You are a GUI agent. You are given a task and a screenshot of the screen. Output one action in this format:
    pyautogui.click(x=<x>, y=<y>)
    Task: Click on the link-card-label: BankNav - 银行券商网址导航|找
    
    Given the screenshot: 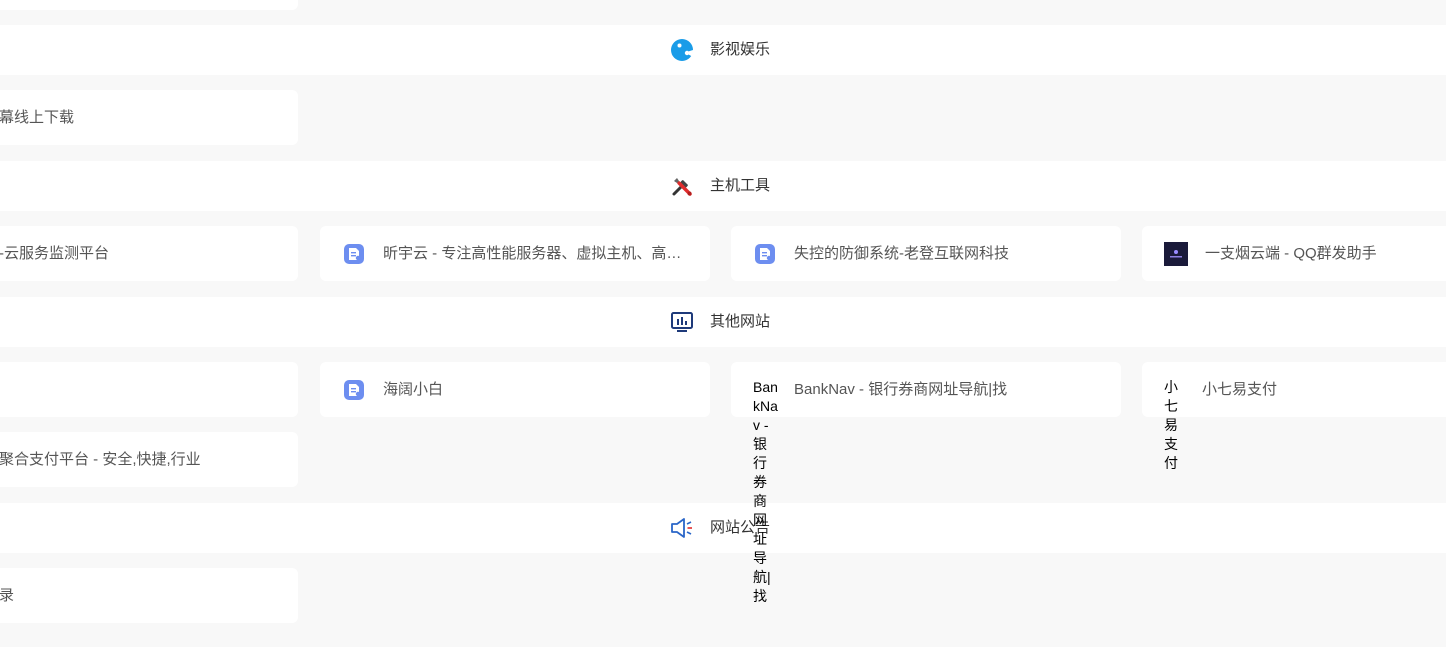 What is the action you would take?
    pyautogui.click(x=901, y=389)
    